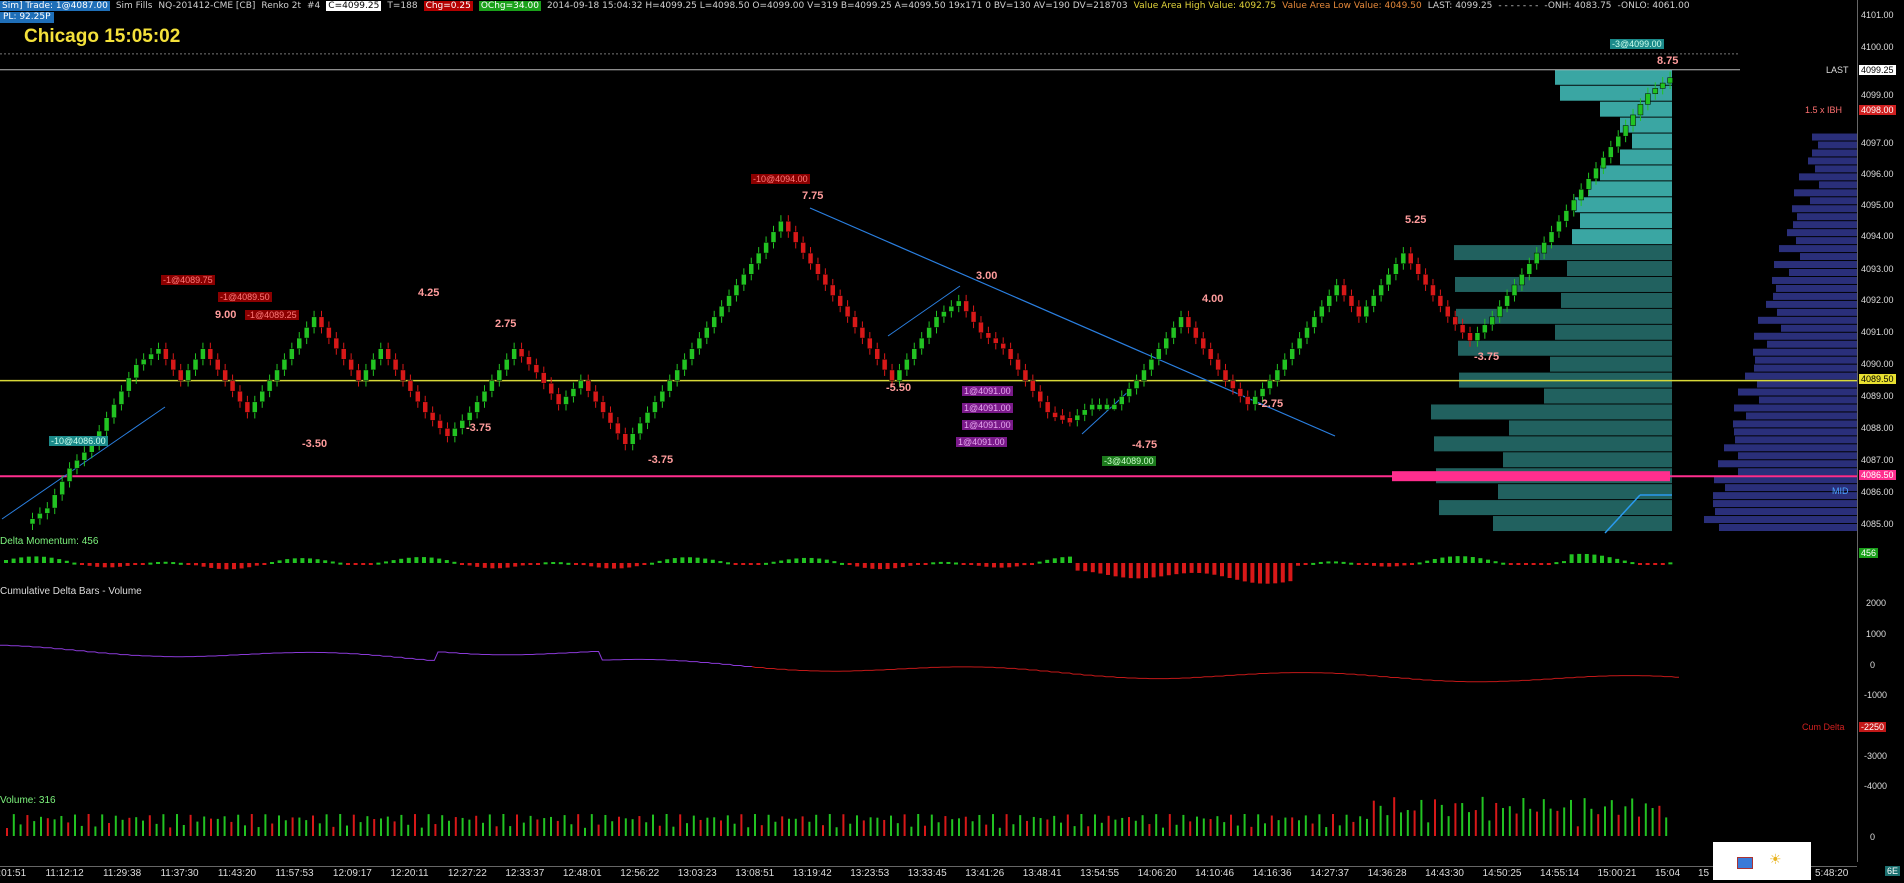 The image size is (1904, 883). Describe the element at coordinates (1637, 44) in the screenshot. I see `order-tag: -3@4099.00` at that location.